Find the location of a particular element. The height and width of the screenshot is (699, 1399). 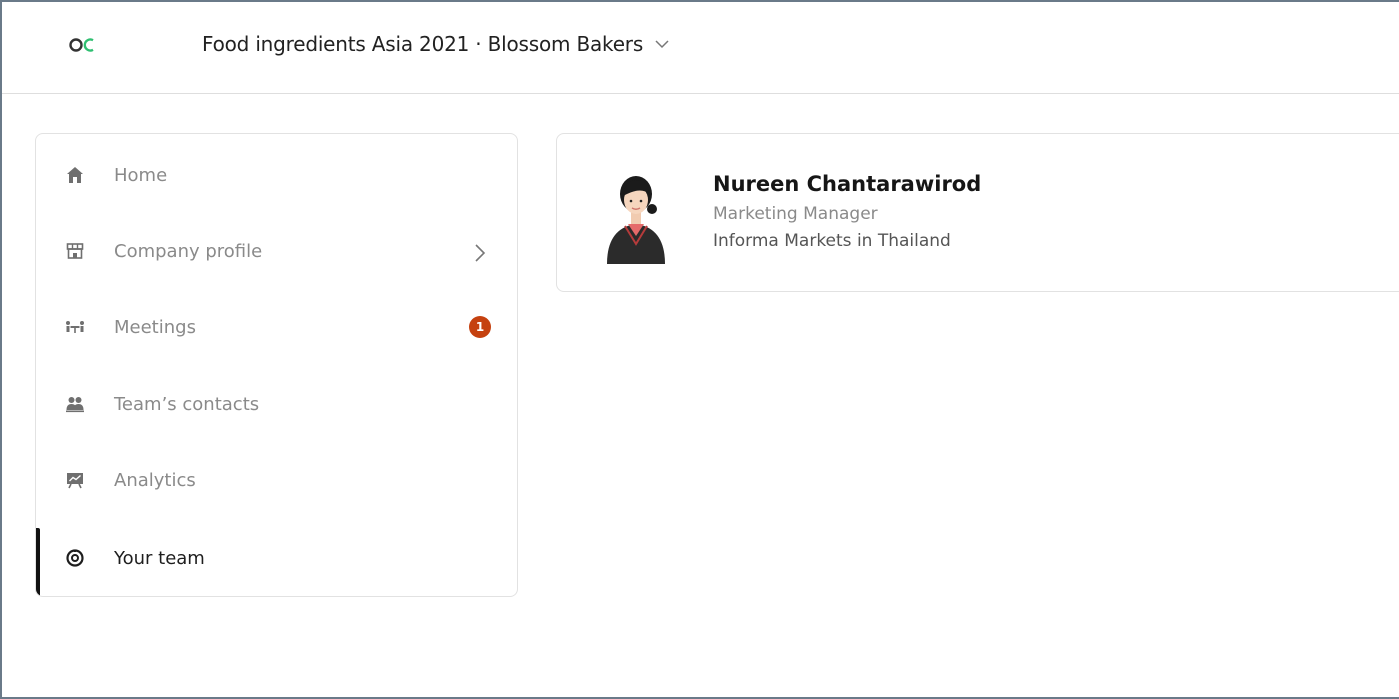

member-name: Nureen Chantarawirod is located at coordinates (847, 184).